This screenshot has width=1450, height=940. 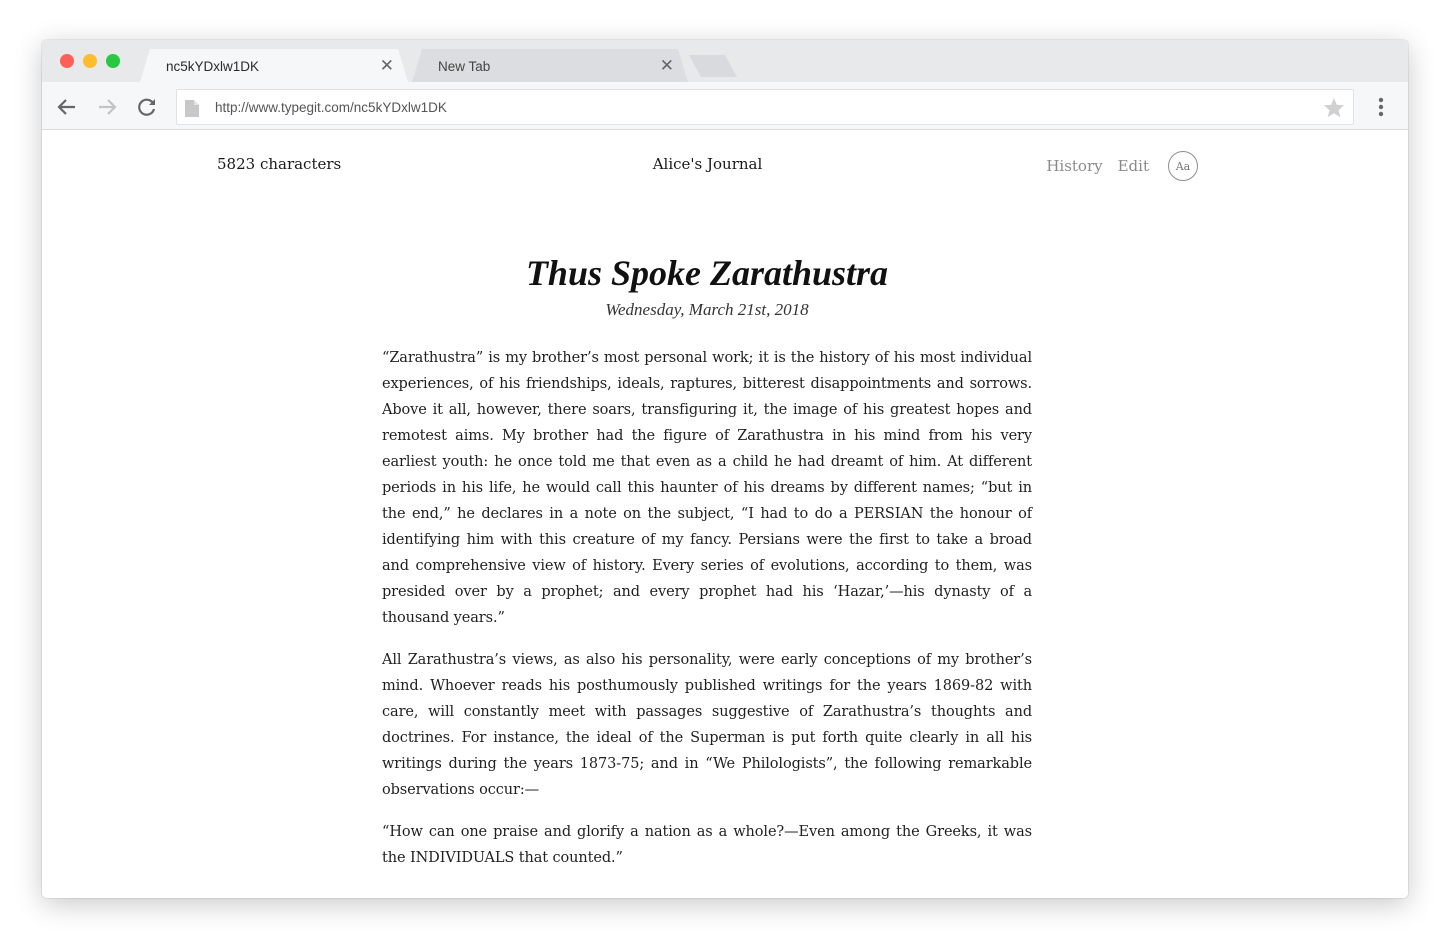 What do you see at coordinates (90, 61) in the screenshot?
I see `minimize-window-button` at bounding box center [90, 61].